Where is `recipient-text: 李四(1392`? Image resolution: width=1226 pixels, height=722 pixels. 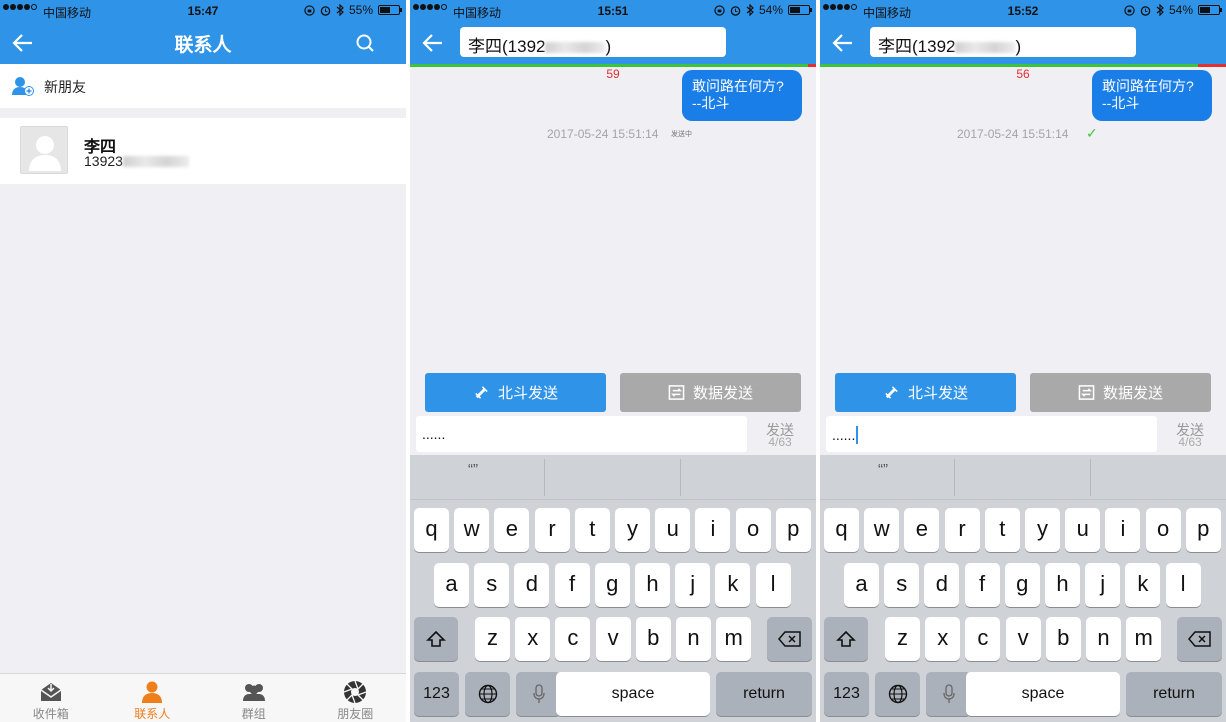
recipient-text: 李四(1392 is located at coordinates (507, 46).